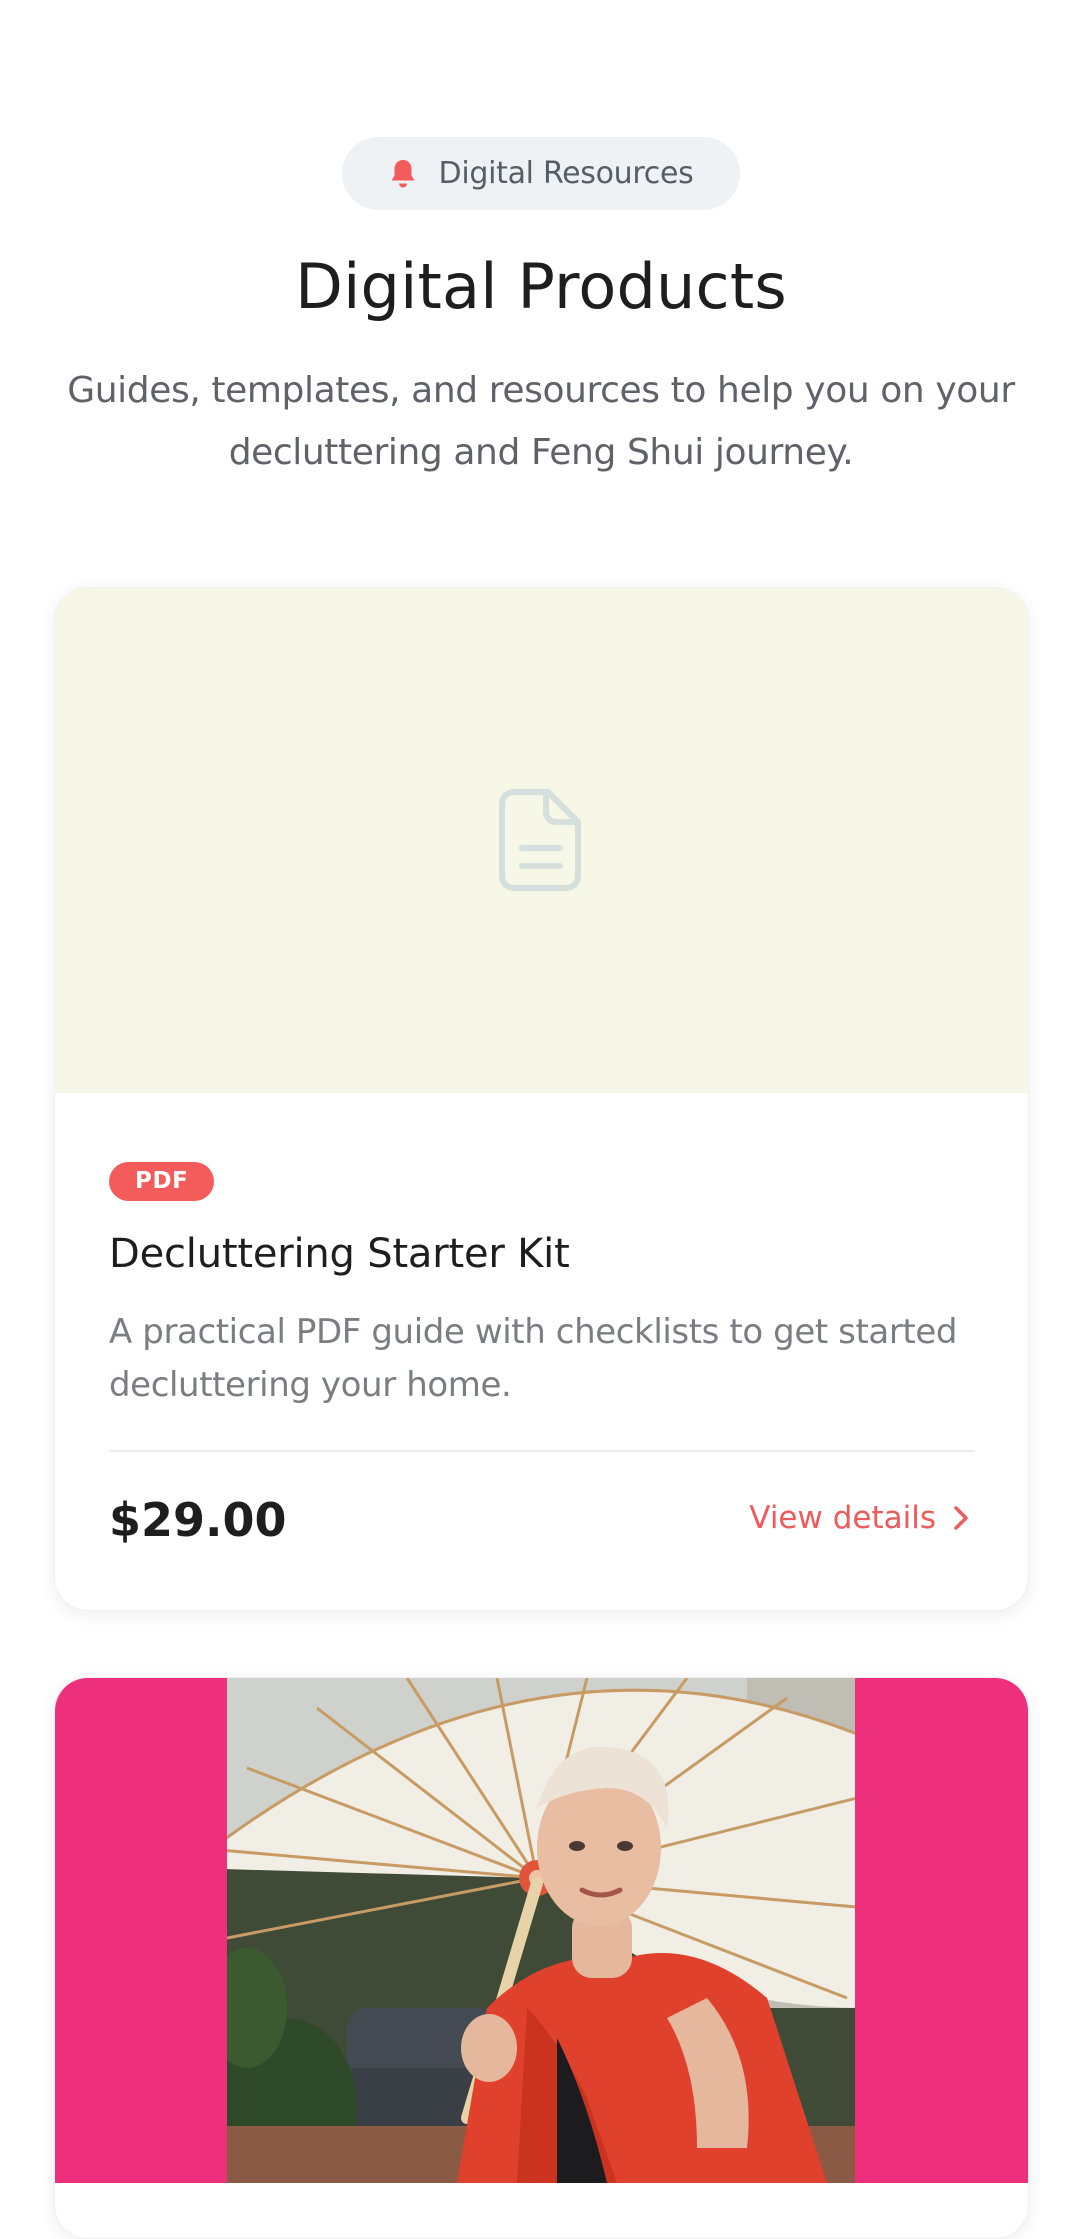 This screenshot has width=1082, height=2239. I want to click on product-photo, so click(541, 1930).